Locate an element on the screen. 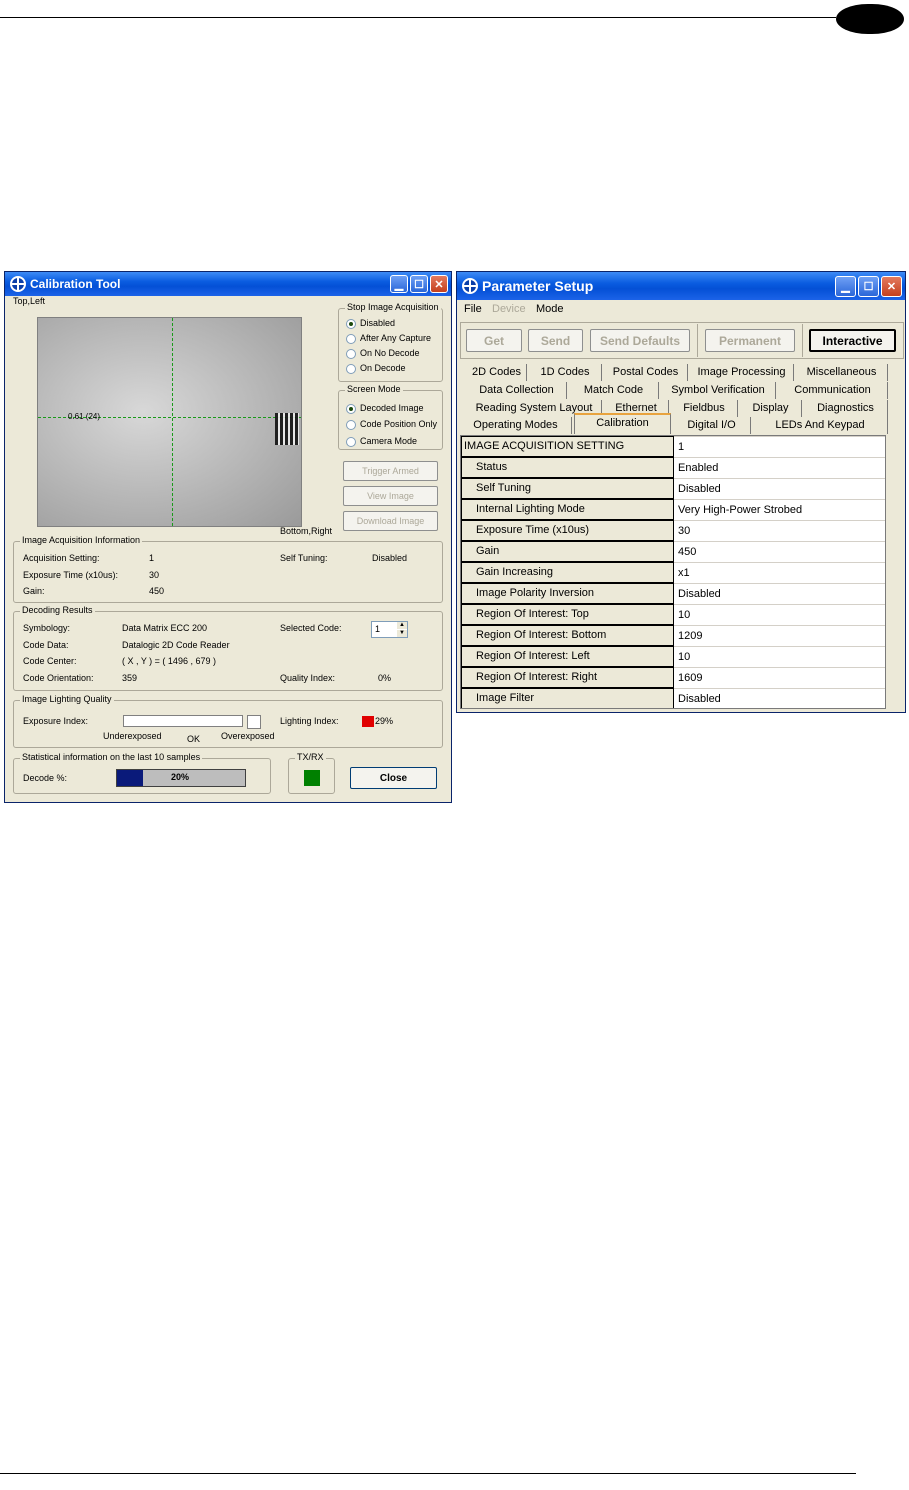 This screenshot has width=909, height=1490. property-value: 1609 is located at coordinates (779, 677).